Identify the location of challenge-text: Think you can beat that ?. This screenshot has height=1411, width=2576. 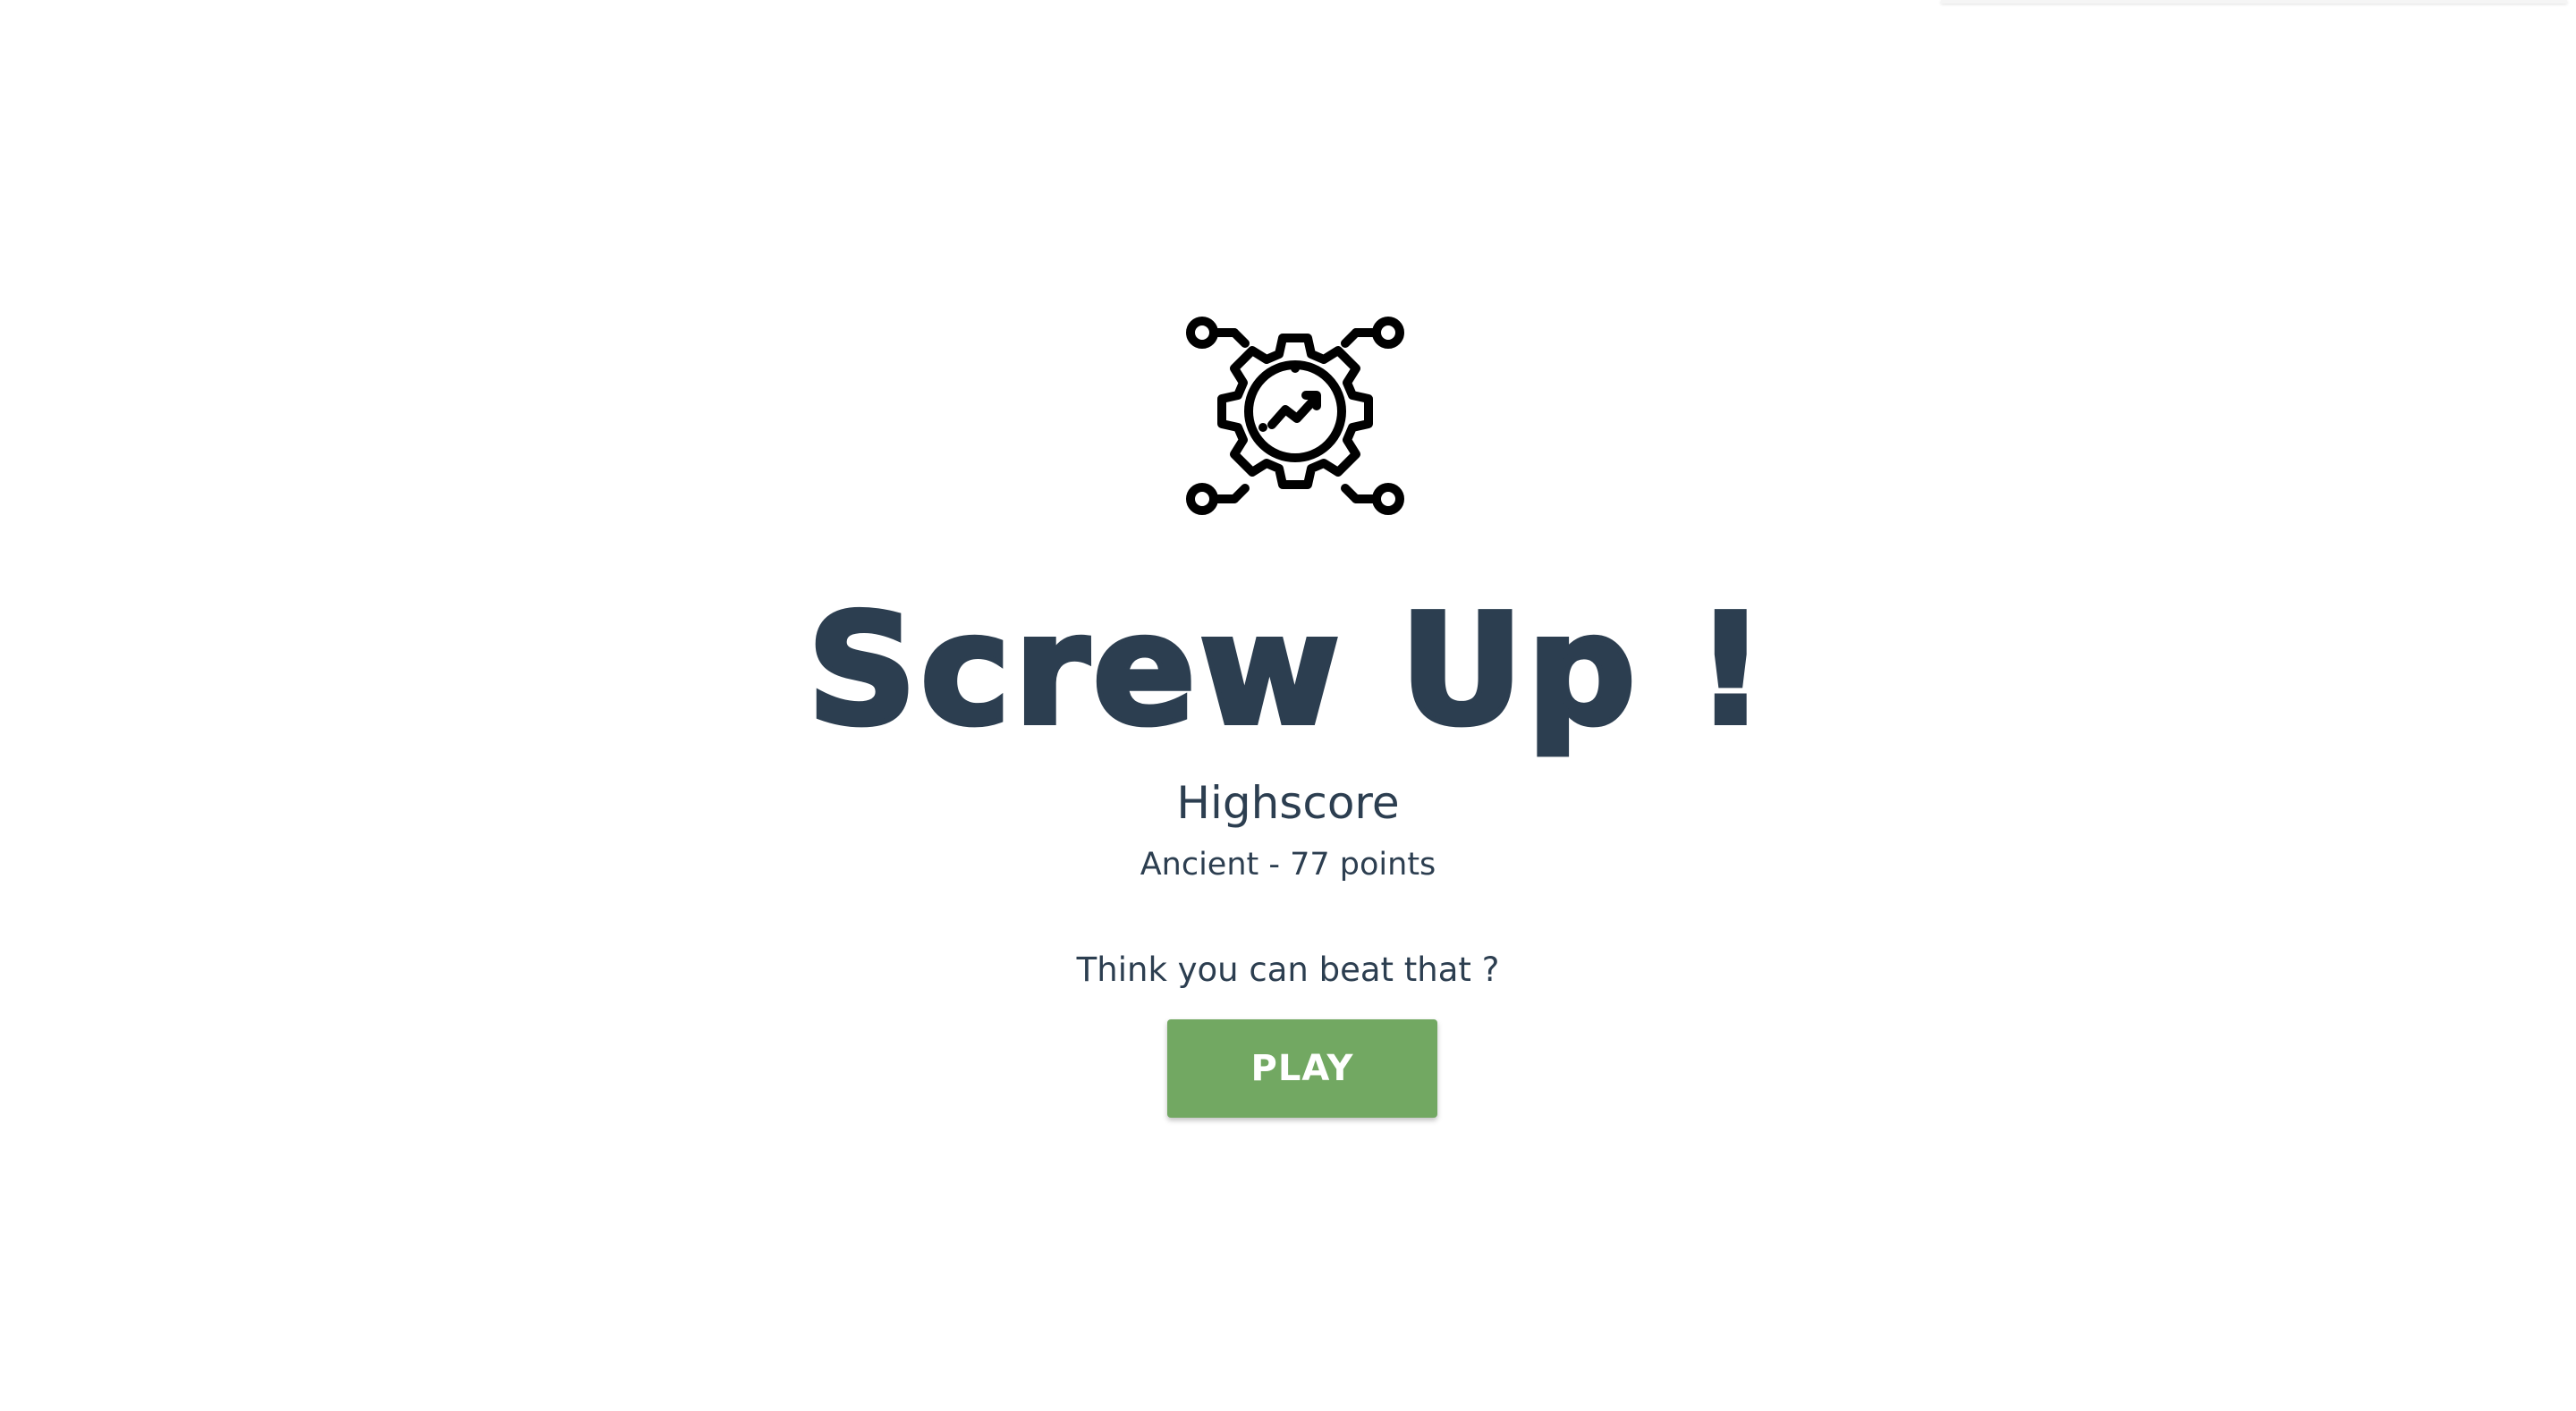
(1288, 970).